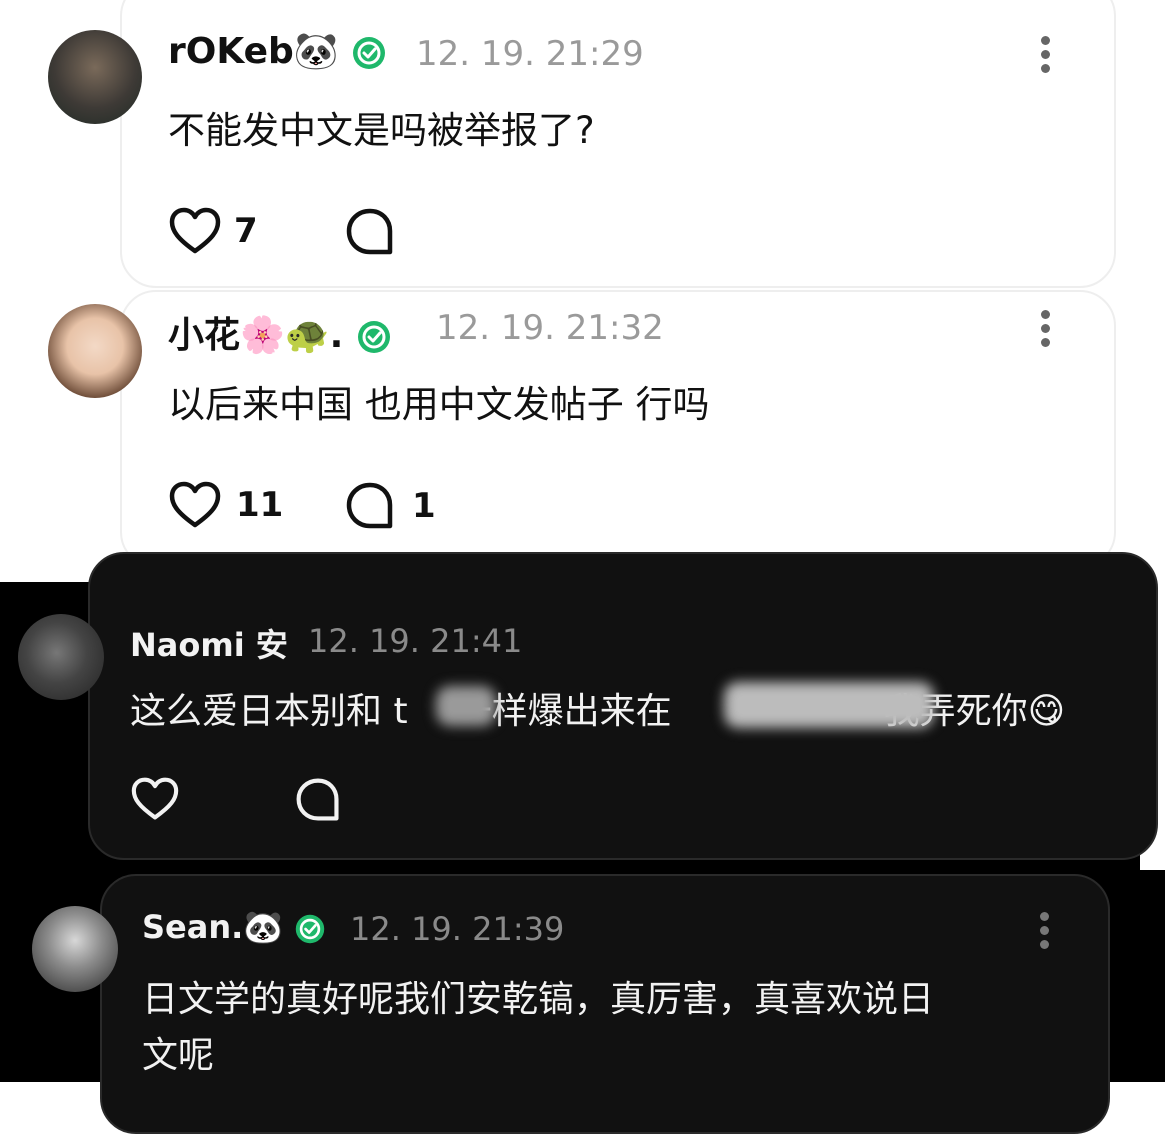  I want to click on reply-button: 1, so click(390, 506).